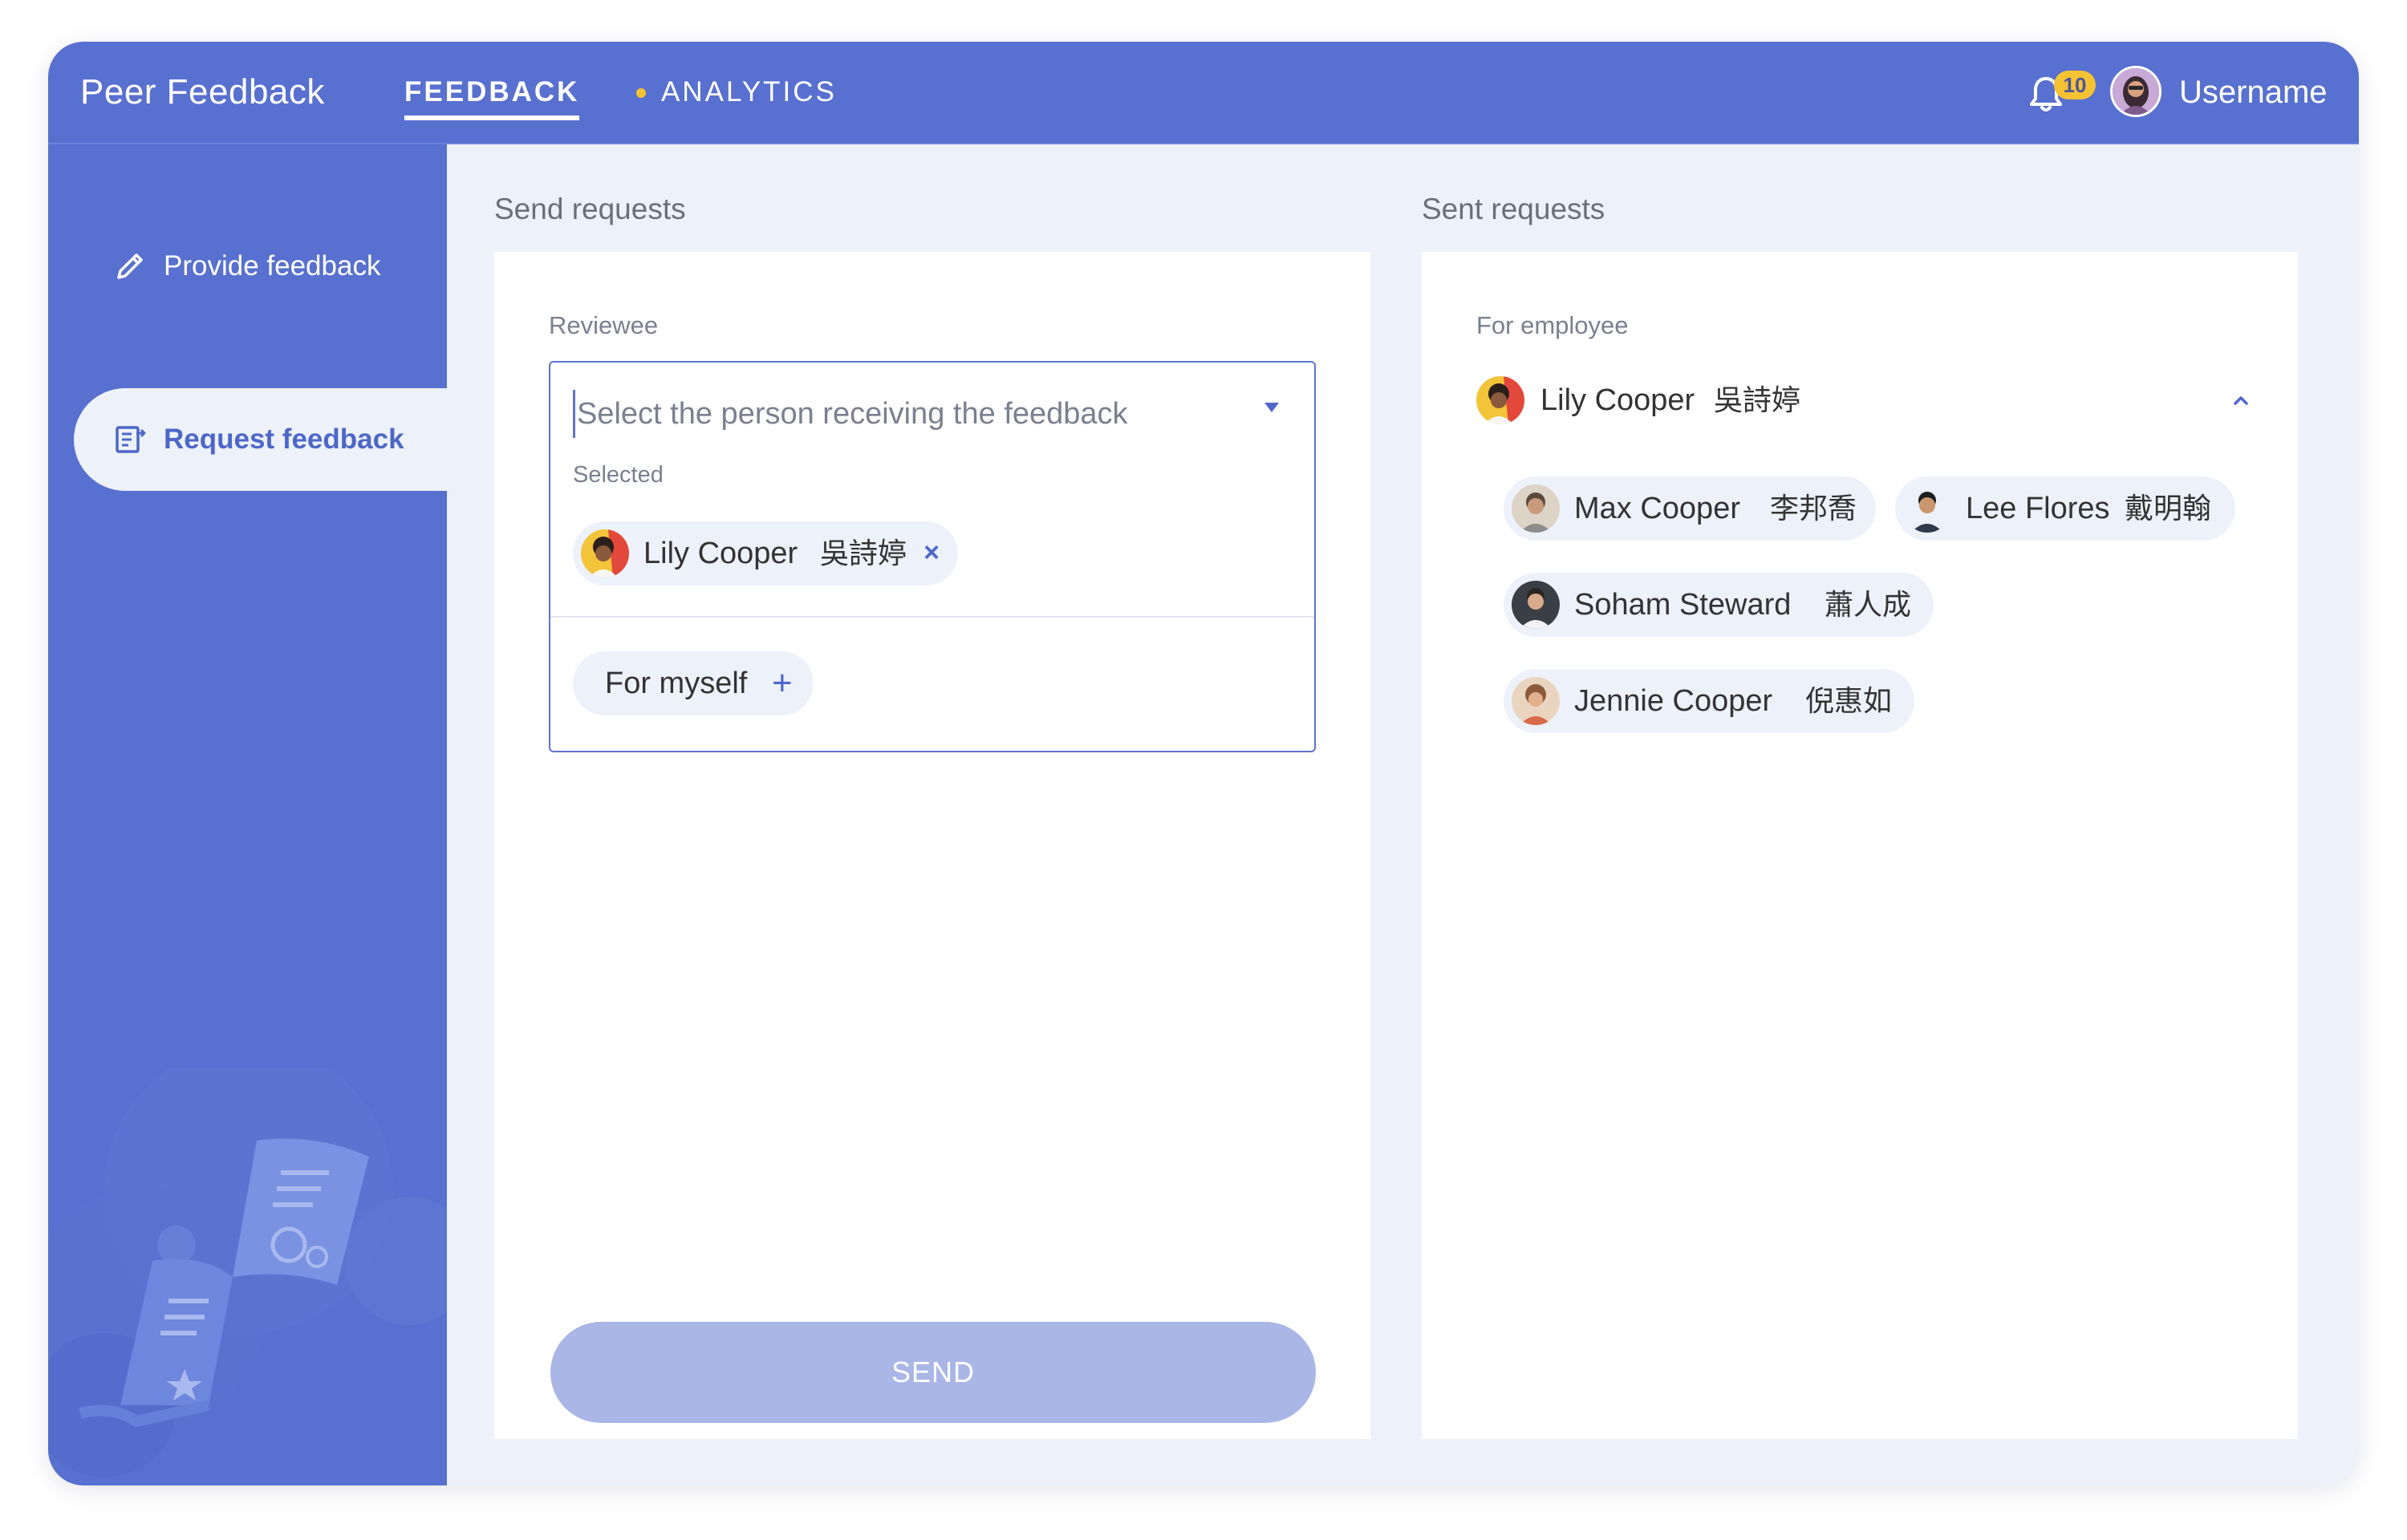  I want to click on notification-badge: 10, so click(2075, 85).